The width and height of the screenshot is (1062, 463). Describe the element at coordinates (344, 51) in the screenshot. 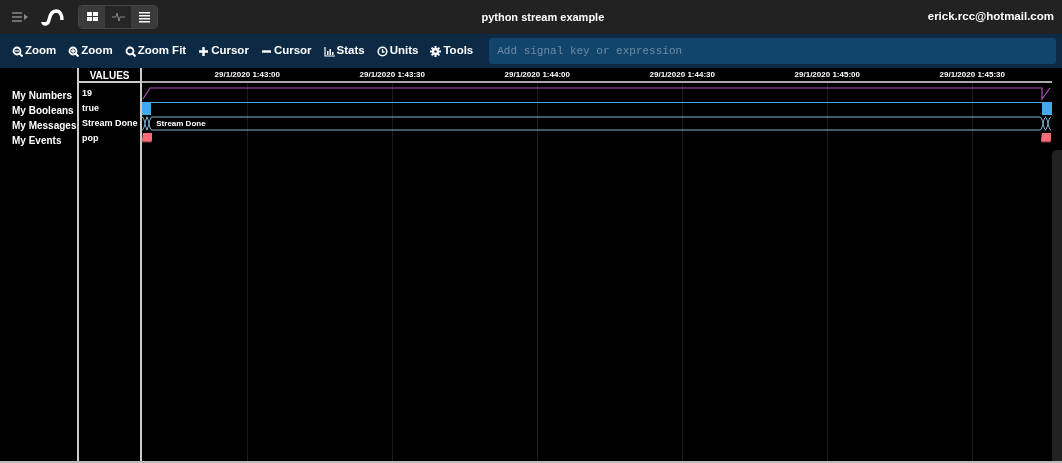

I see `toolbar-button: Stats` at that location.